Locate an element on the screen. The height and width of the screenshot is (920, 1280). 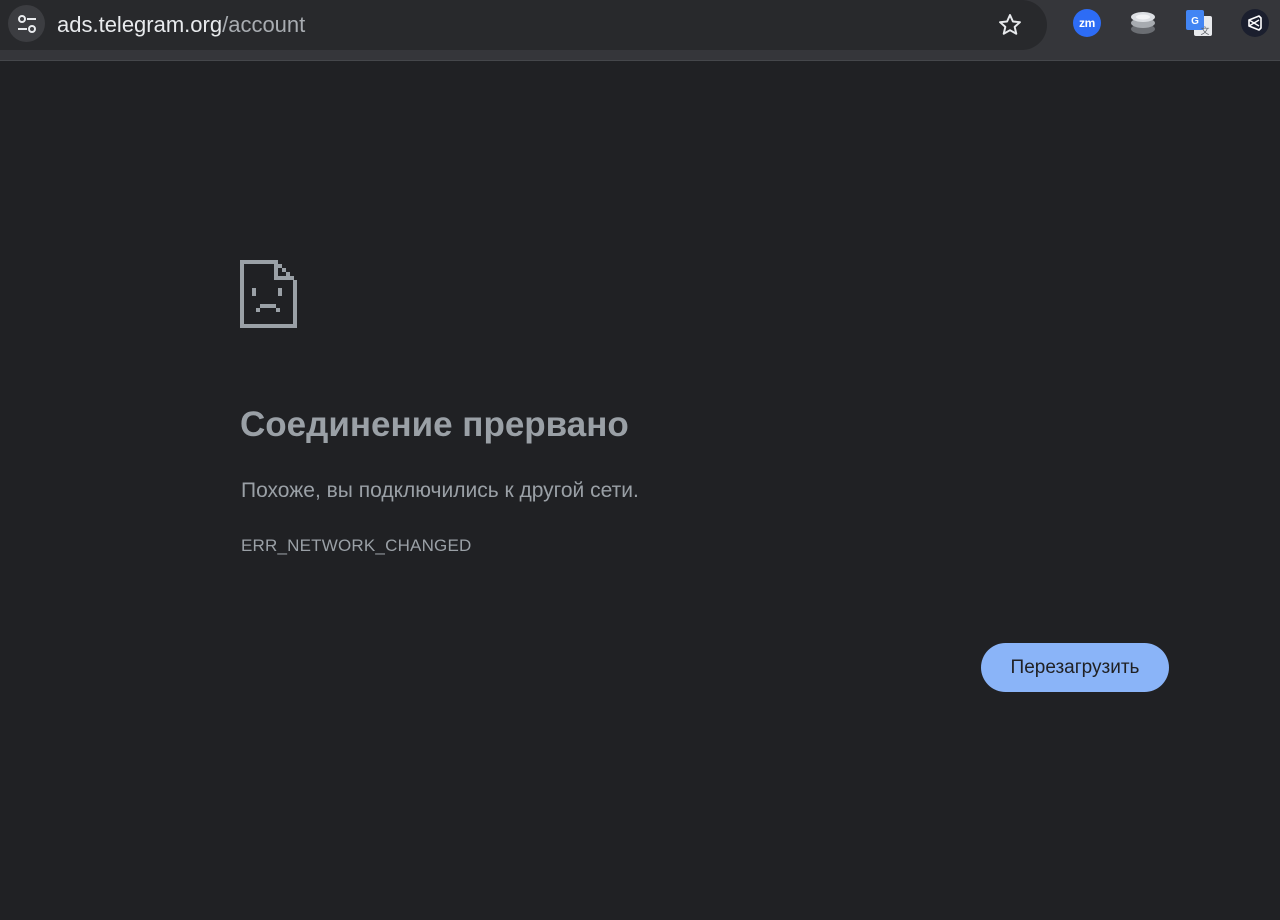
vs-extension-button is located at coordinates (1255, 23).